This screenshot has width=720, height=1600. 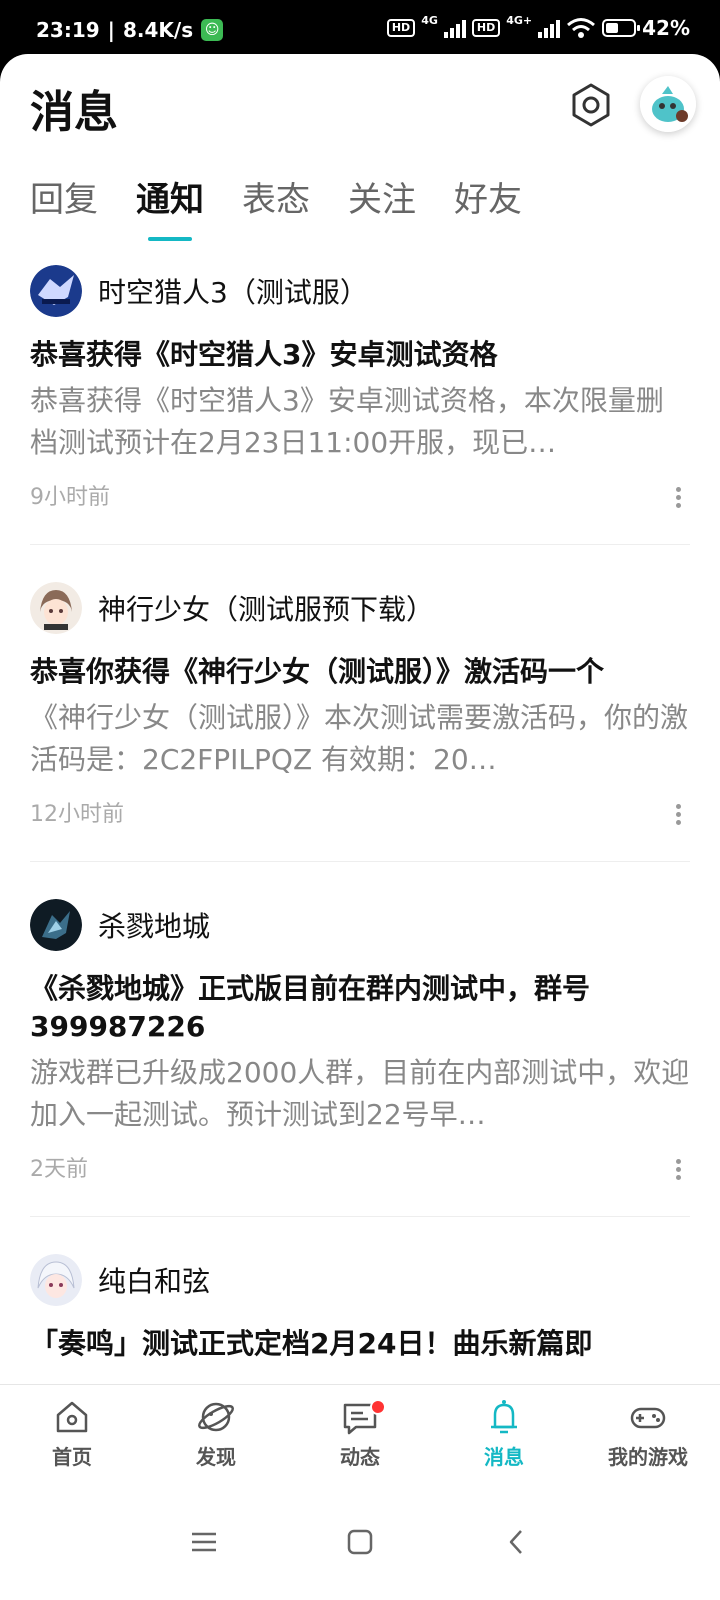 I want to click on bottom-nav: 首页 发现 动态 消息 我的游戏, so click(x=360, y=1433).